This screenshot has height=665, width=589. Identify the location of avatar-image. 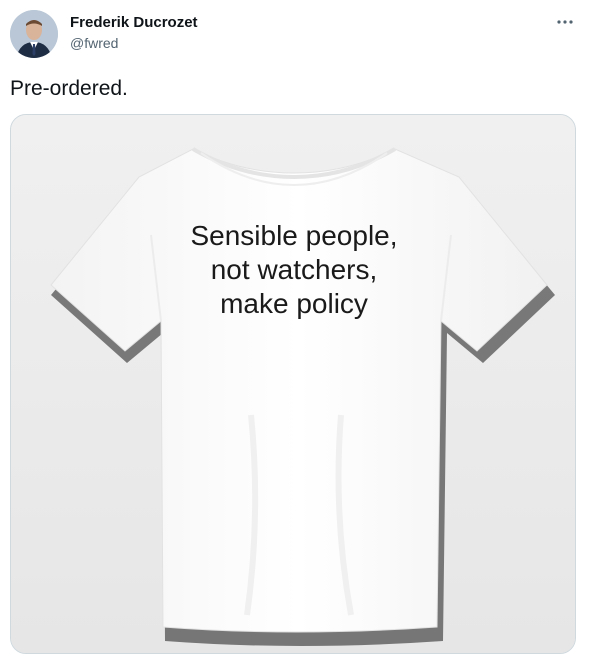
(34, 34).